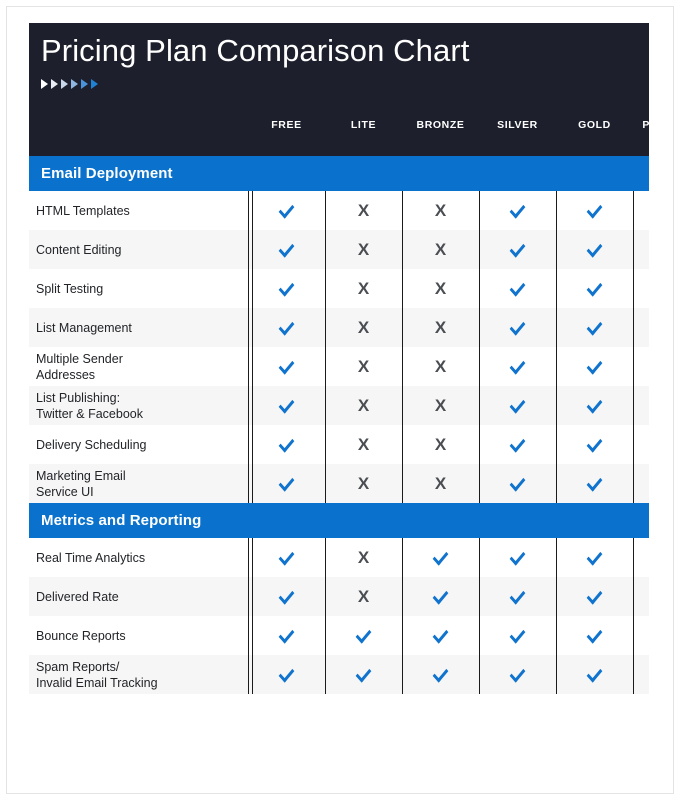 The image size is (680, 800). What do you see at coordinates (91, 444) in the screenshot?
I see `feature-label-line: Delivery Scheduling` at bounding box center [91, 444].